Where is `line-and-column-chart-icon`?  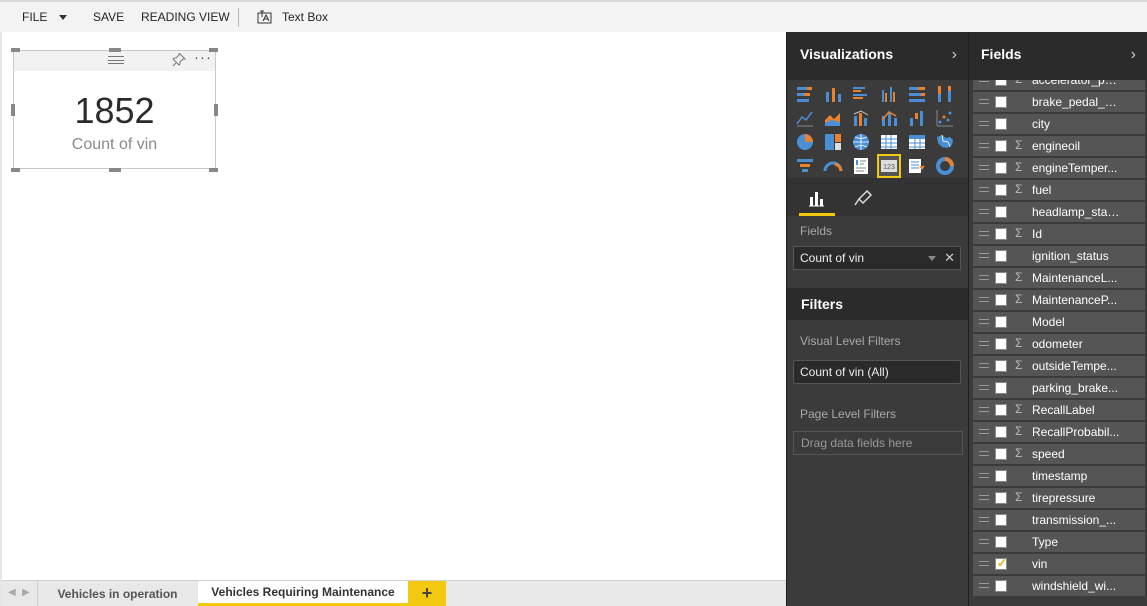
line-and-column-chart-icon is located at coordinates (889, 118).